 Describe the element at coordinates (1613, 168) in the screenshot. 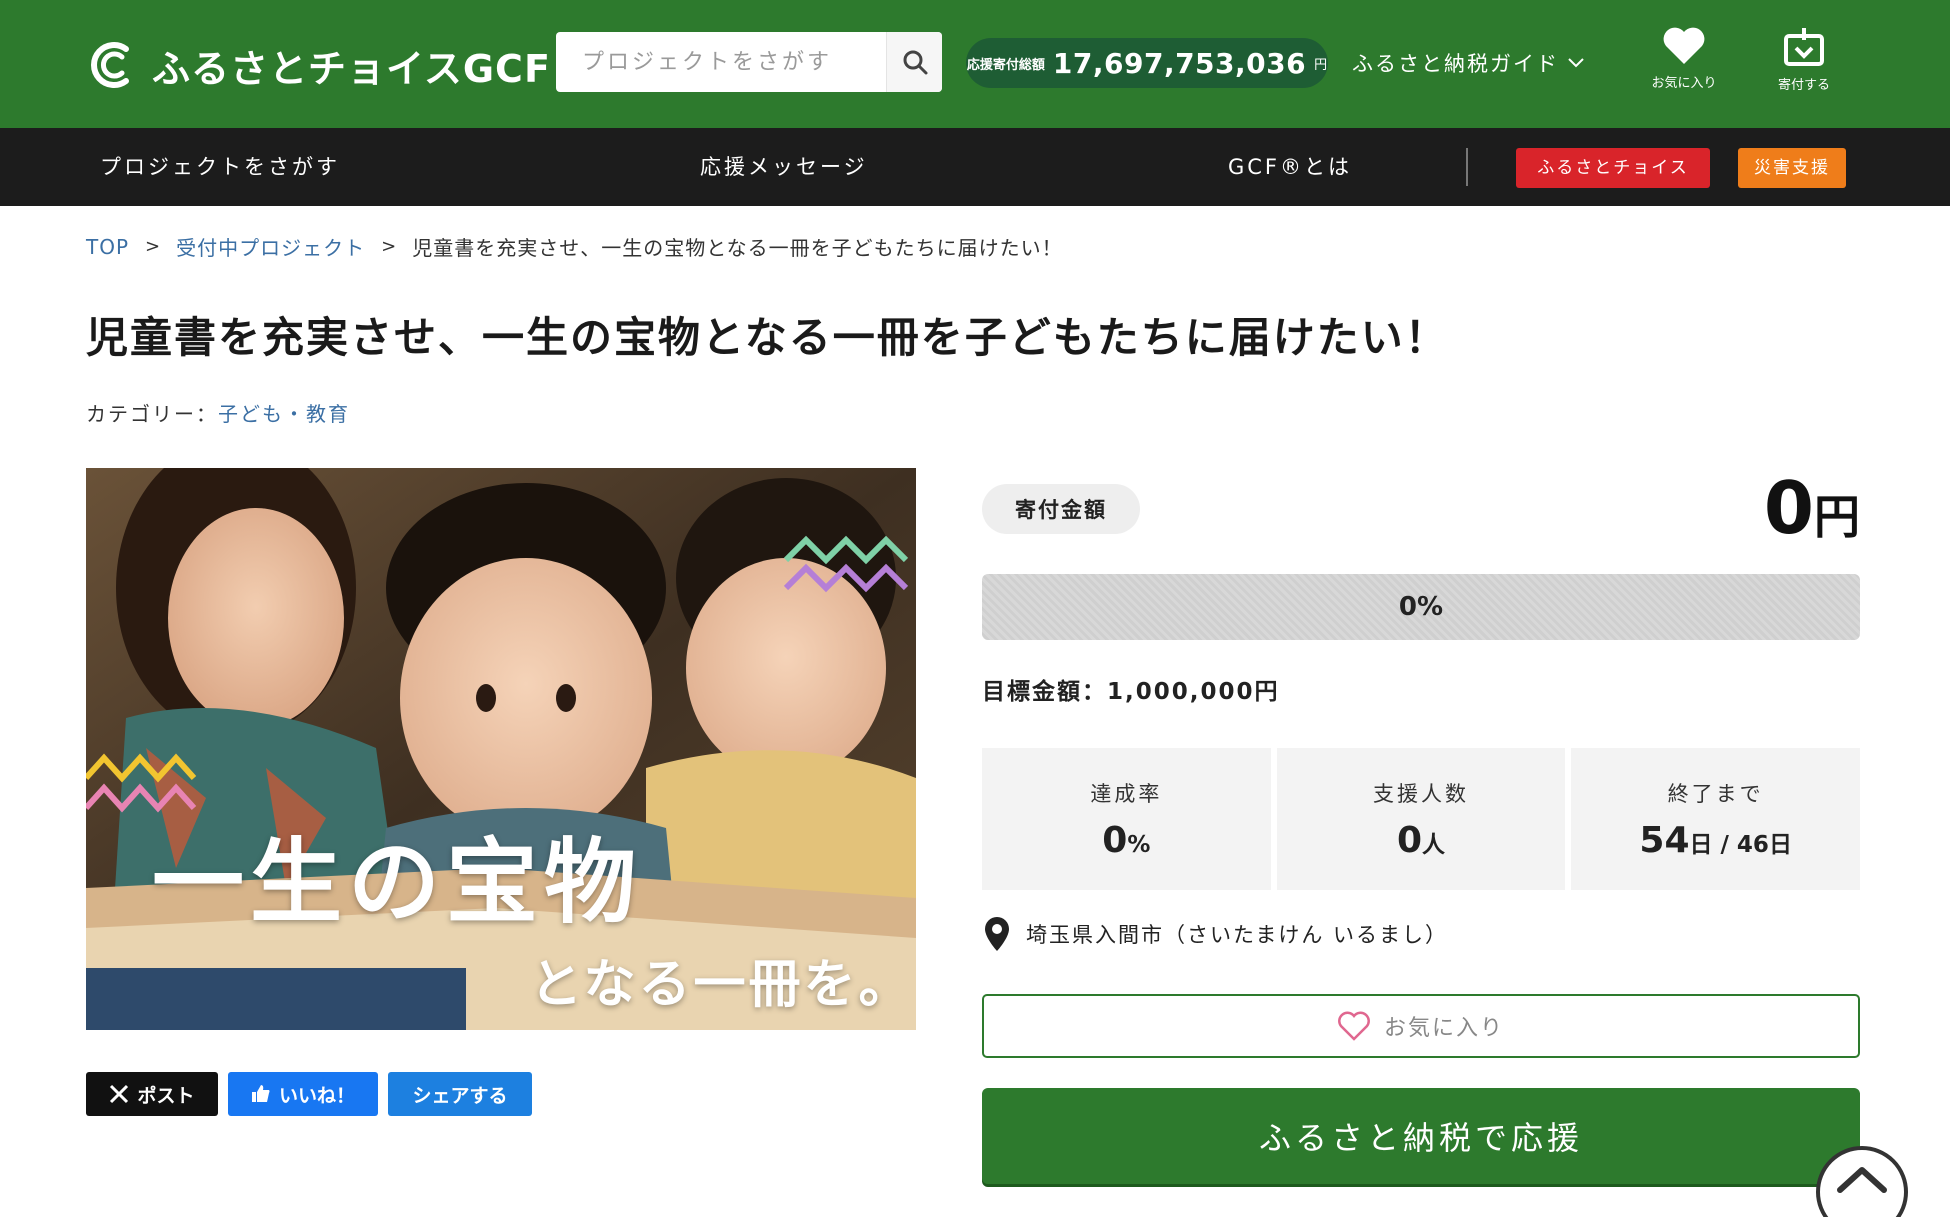

I see `furusato-choice-tag: ふるさとチョイス` at that location.